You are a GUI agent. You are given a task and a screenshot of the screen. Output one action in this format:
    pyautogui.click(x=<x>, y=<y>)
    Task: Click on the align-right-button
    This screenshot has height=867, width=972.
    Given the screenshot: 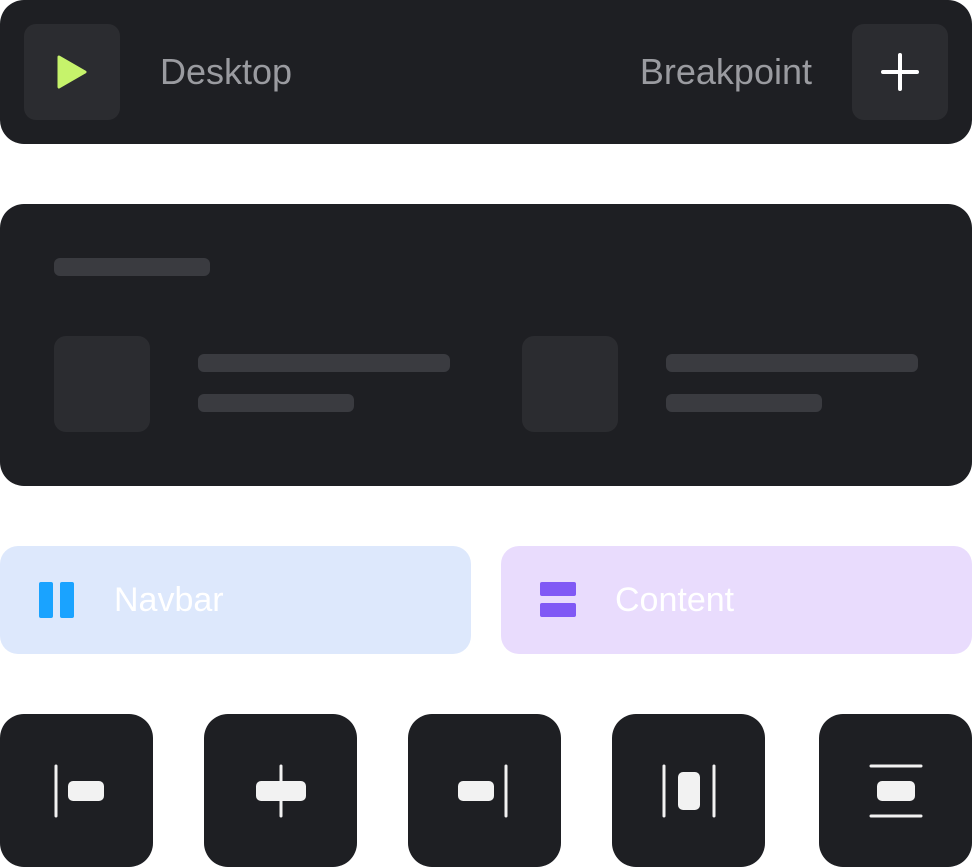 What is the action you would take?
    pyautogui.click(x=484, y=790)
    